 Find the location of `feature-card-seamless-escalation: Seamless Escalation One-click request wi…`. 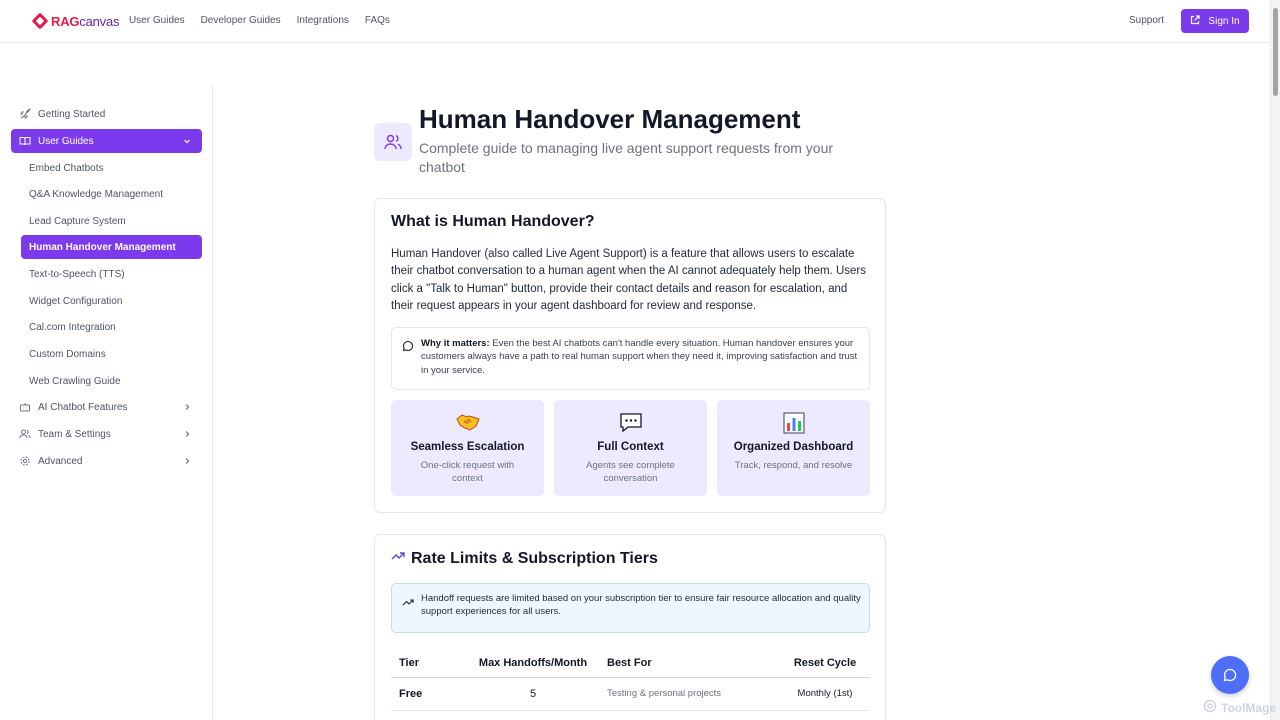

feature-card-seamless-escalation: Seamless Escalation One-click request wi… is located at coordinates (467, 448).